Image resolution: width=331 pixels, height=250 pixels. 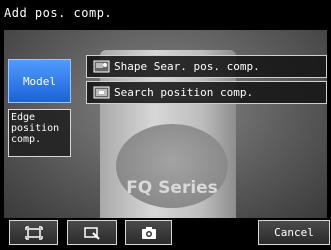 I want to click on shape-search-icon, so click(x=101, y=66).